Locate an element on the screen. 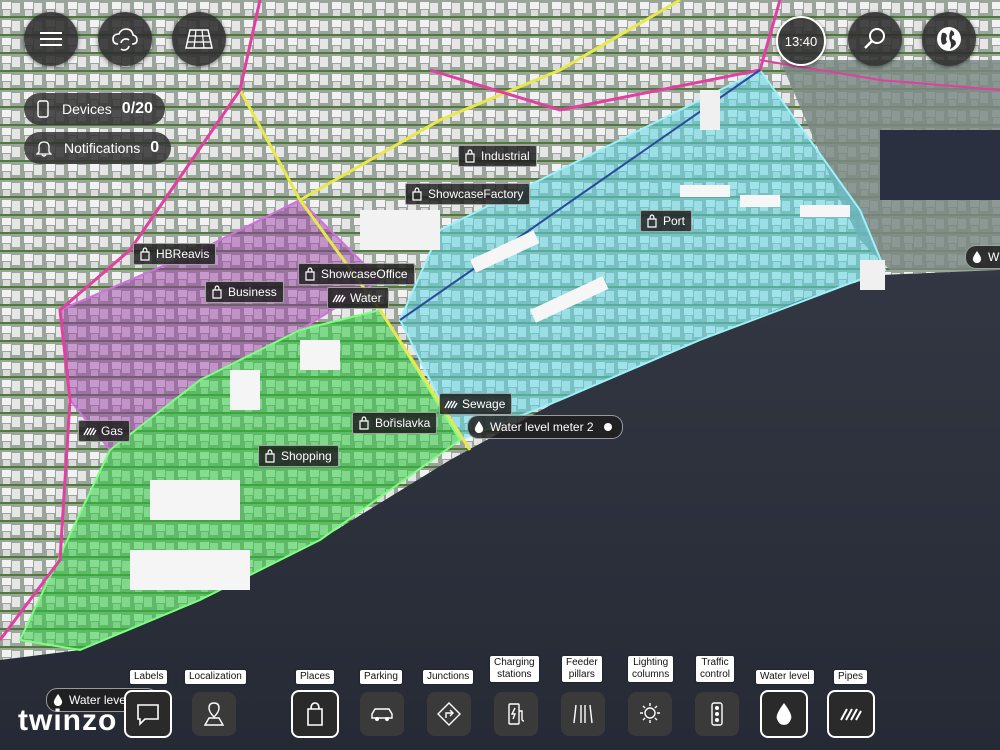  tag-label: Water level meter 2 is located at coordinates (542, 427).